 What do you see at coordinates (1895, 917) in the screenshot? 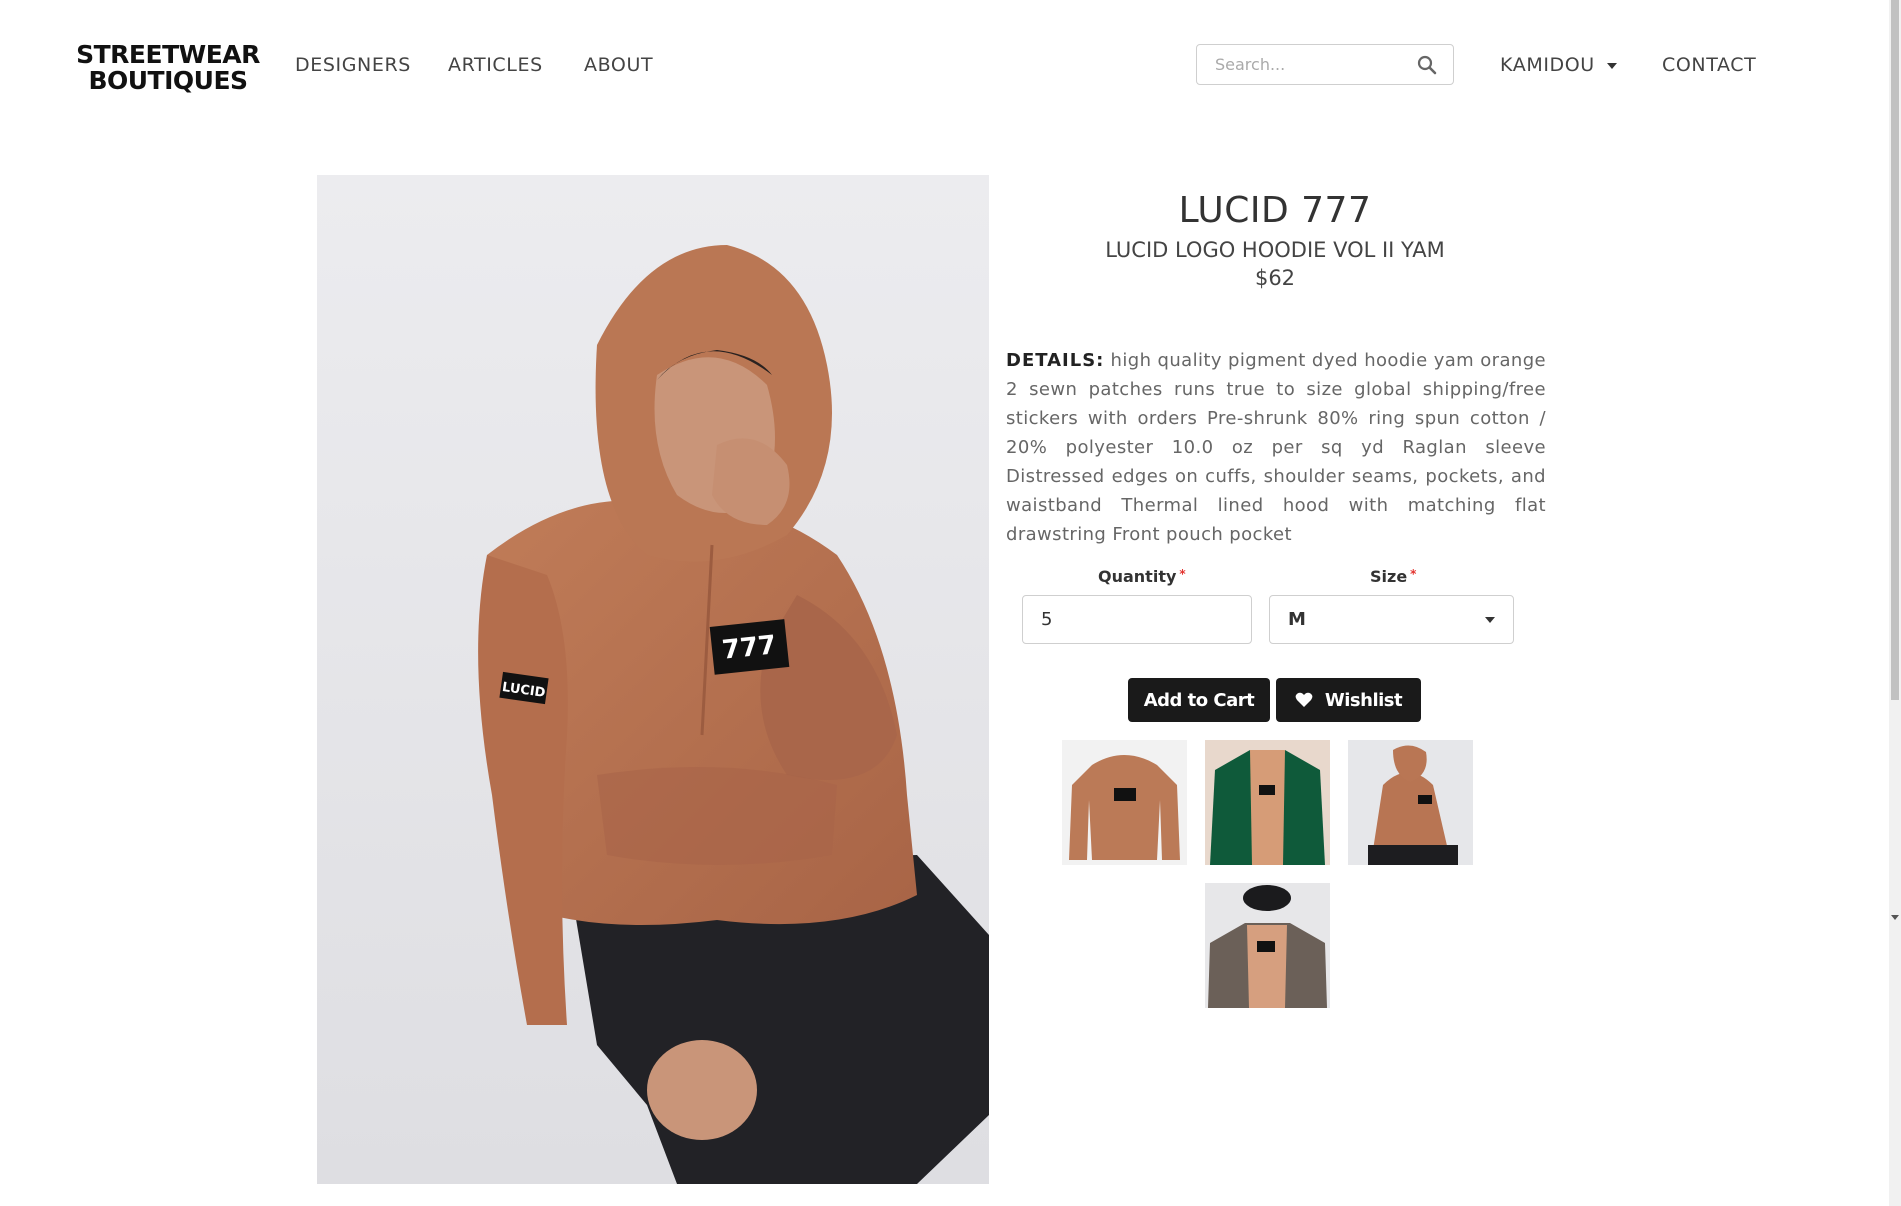
I see `scroll-down-arrow-icon` at bounding box center [1895, 917].